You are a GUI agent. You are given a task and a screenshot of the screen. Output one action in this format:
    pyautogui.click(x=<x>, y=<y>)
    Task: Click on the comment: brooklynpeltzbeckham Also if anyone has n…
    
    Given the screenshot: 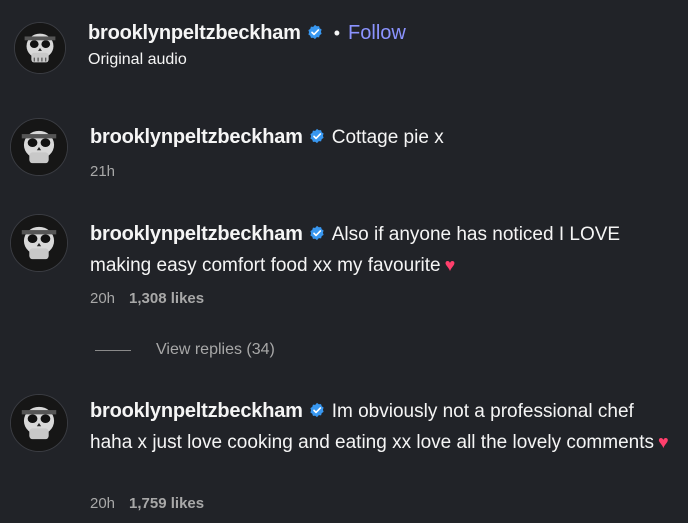 What is the action you would take?
    pyautogui.click(x=385, y=250)
    